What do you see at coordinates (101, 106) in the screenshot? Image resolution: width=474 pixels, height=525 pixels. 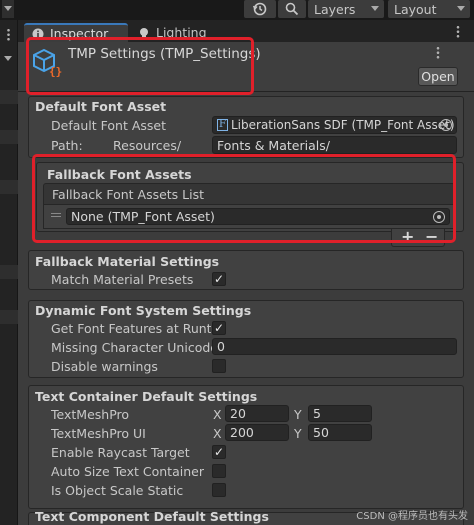 I see `default-font-title: Default Font Asset` at bounding box center [101, 106].